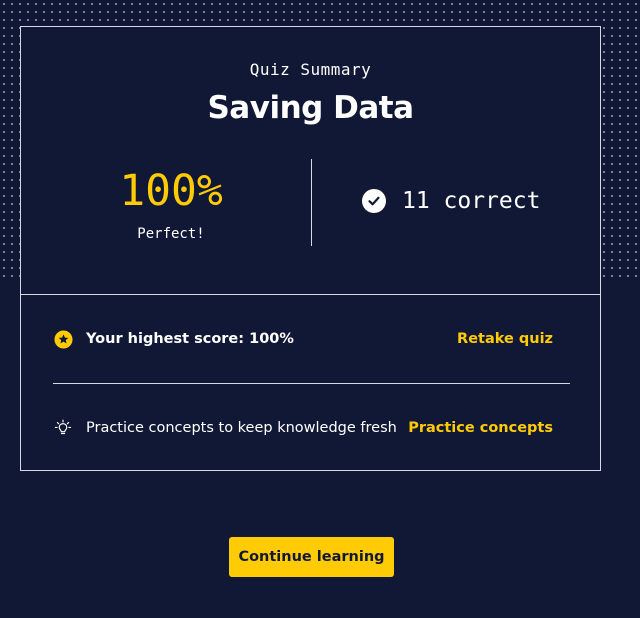 The height and width of the screenshot is (618, 640). I want to click on score-percent: 100%, so click(171, 191).